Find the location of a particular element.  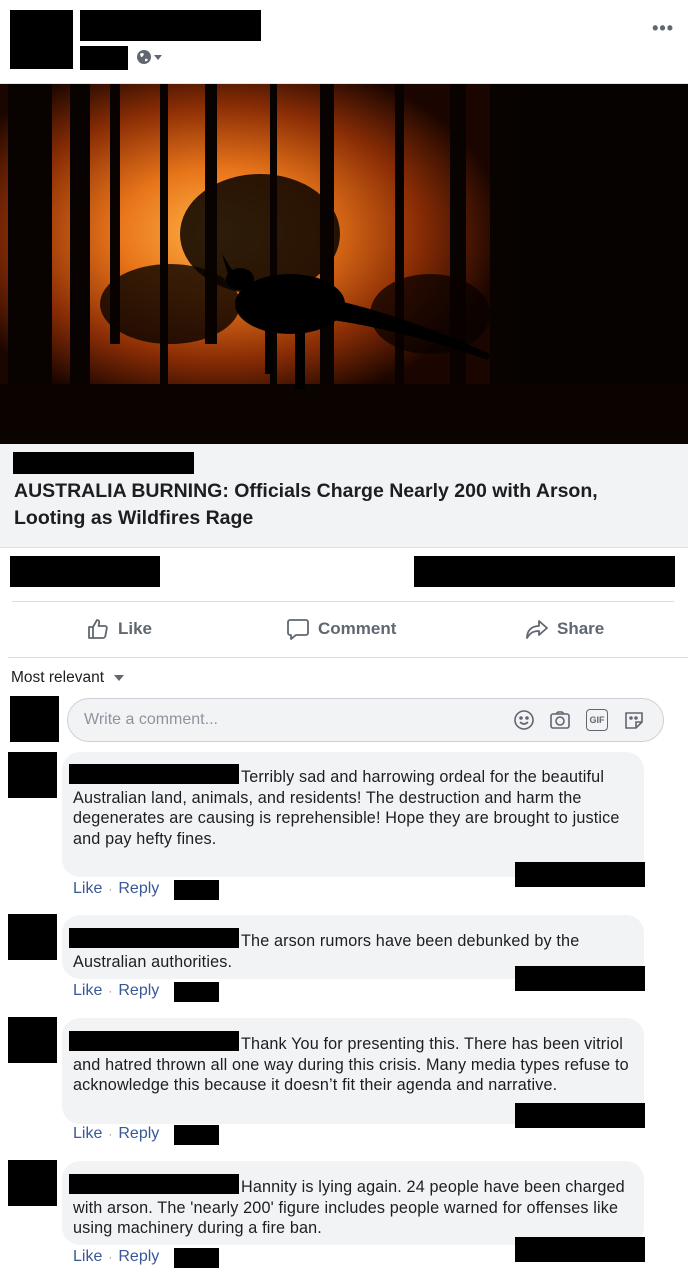

comment-icon is located at coordinates (298, 629).